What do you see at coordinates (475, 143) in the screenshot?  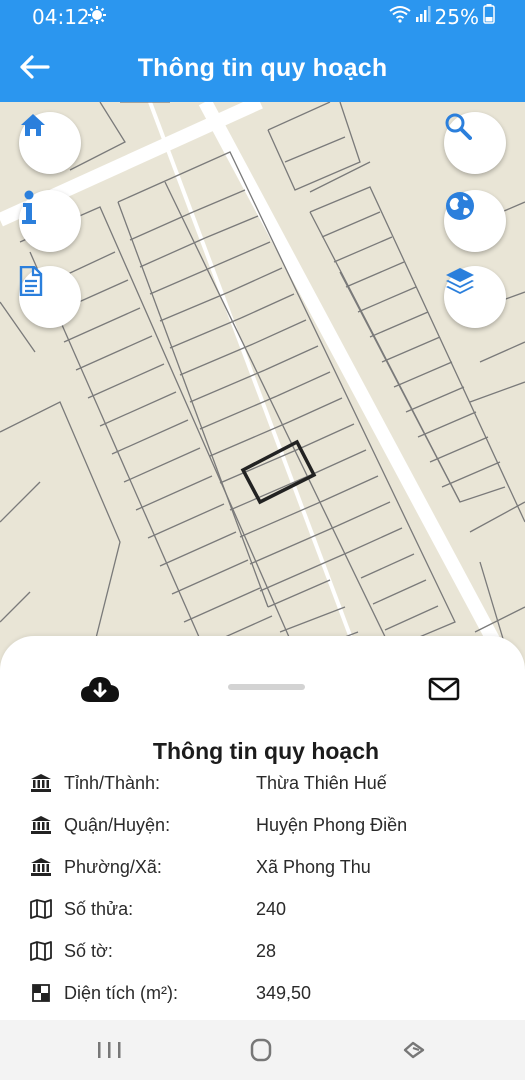 I see `search-button` at bounding box center [475, 143].